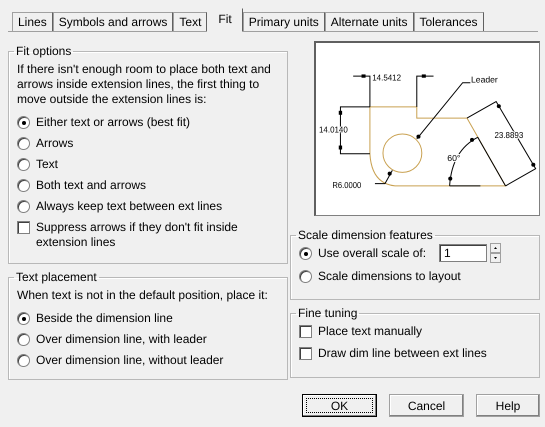 This screenshot has width=545, height=427. I want to click on tab: Alternate units, so click(369, 21).